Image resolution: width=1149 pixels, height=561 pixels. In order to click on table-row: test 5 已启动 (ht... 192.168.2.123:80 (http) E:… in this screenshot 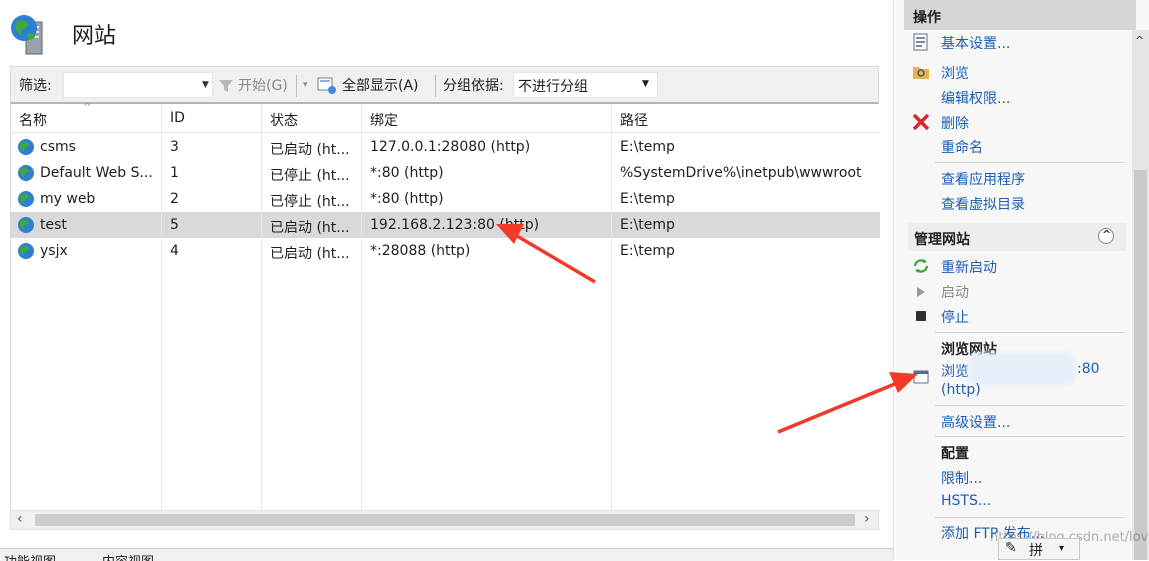, I will do `click(445, 225)`.